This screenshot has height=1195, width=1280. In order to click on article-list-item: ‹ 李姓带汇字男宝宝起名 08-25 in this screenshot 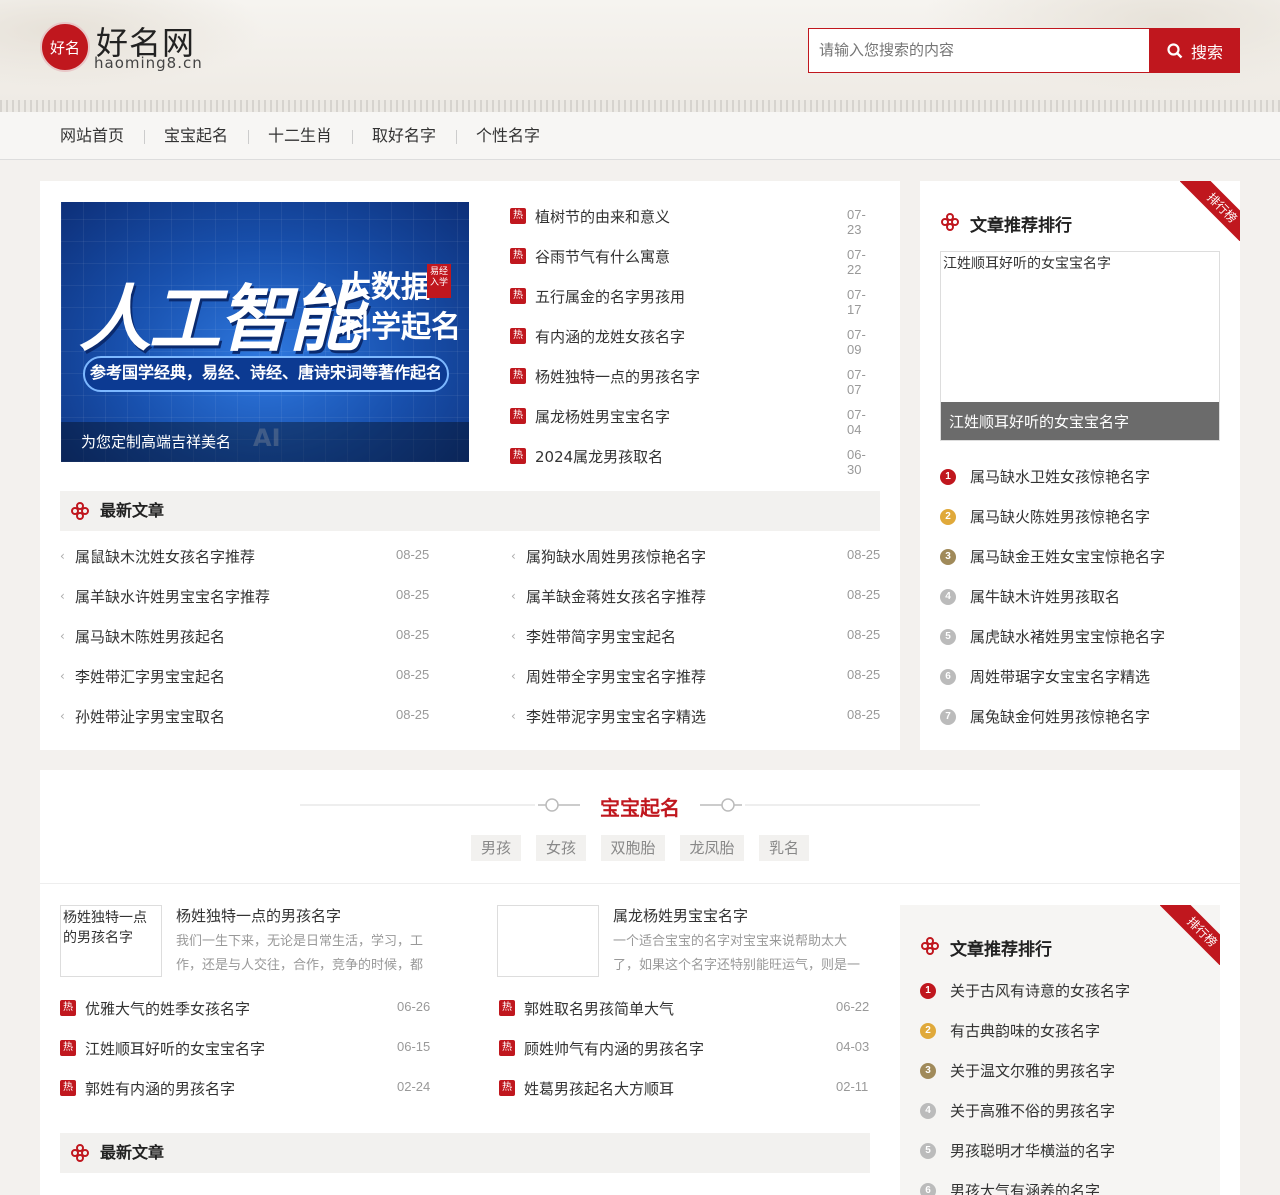, I will do `click(245, 676)`.